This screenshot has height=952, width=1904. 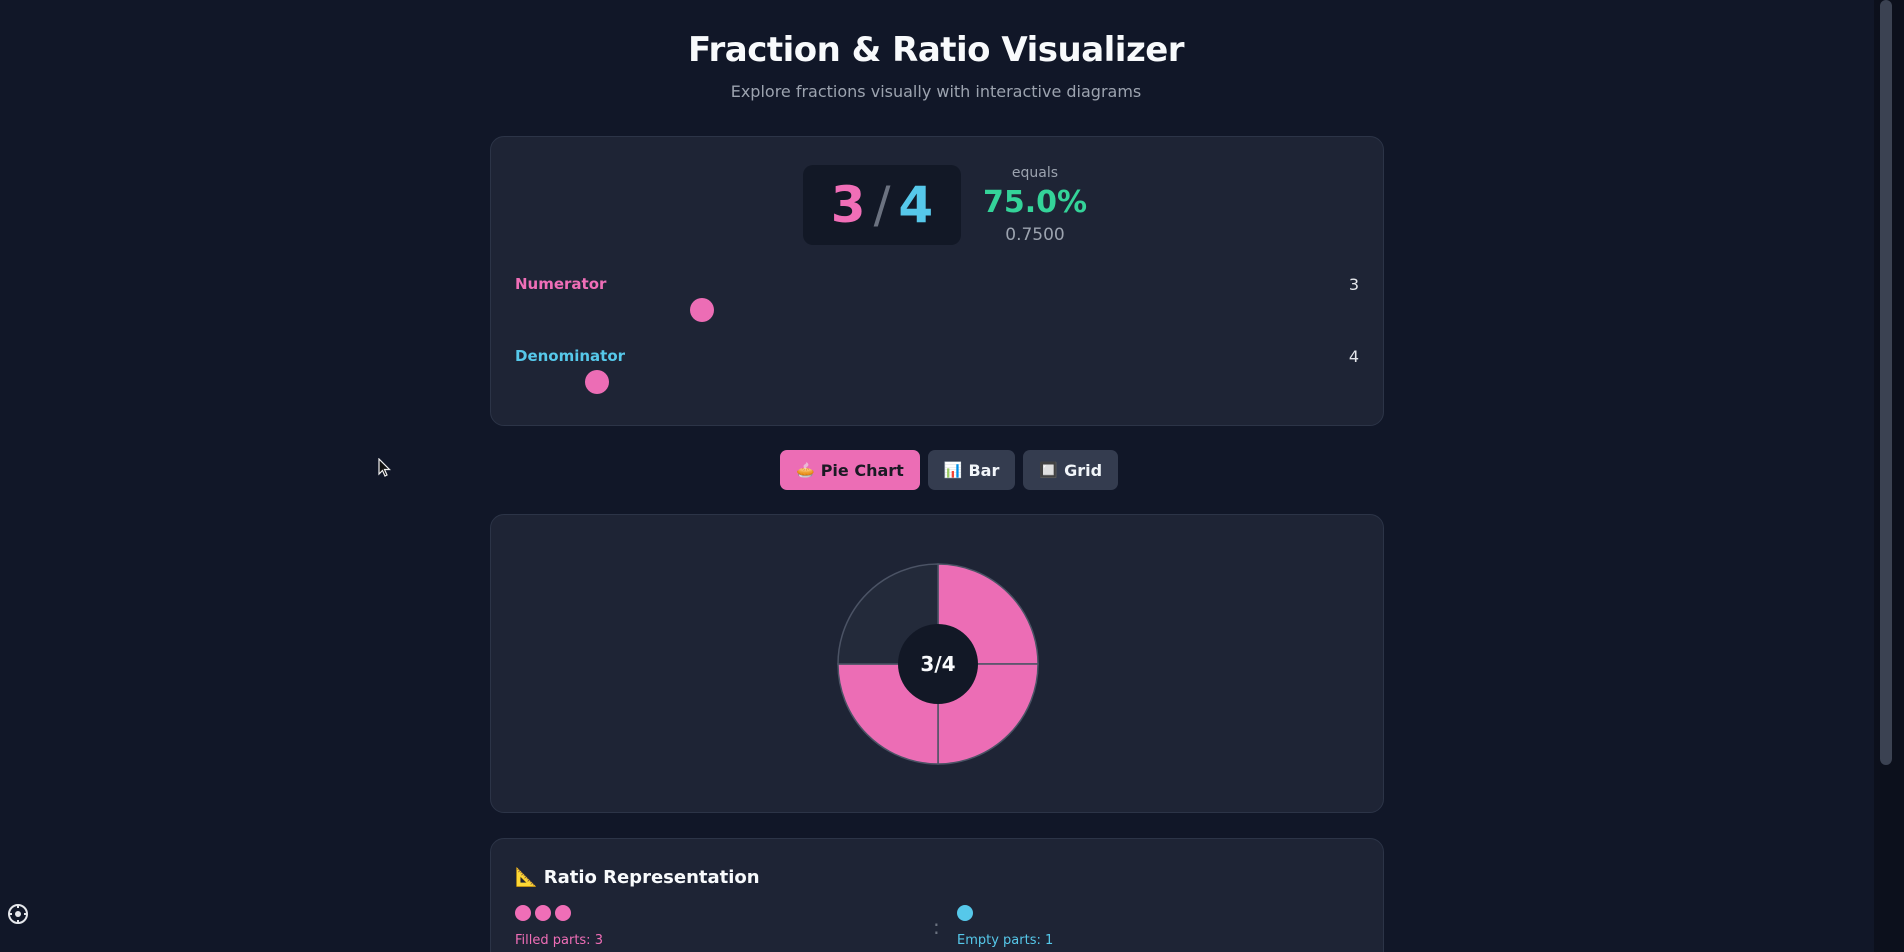 I want to click on chart-card: 3/4, so click(x=937, y=663).